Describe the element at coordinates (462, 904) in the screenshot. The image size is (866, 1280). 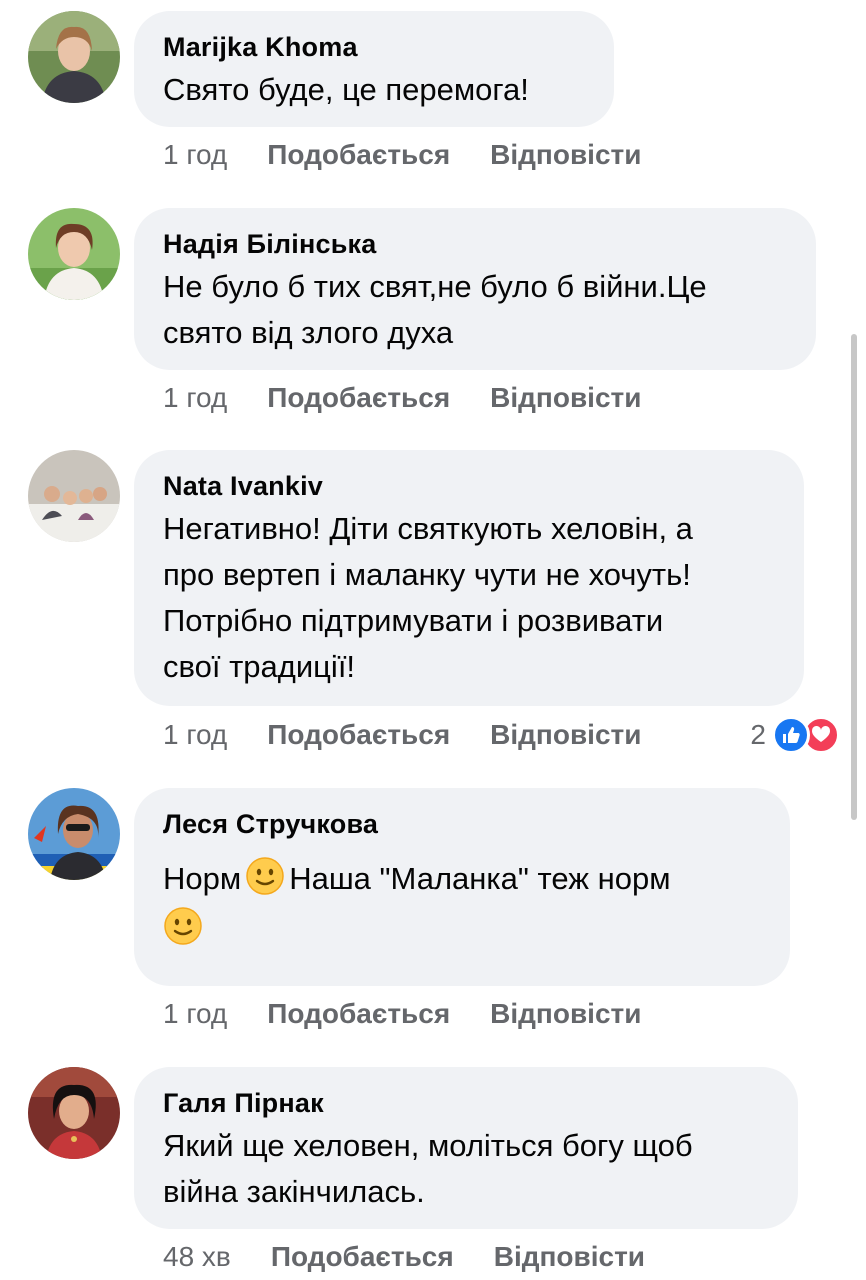
I see `comment-text: Норм Наша "Маланка" теж норм` at that location.